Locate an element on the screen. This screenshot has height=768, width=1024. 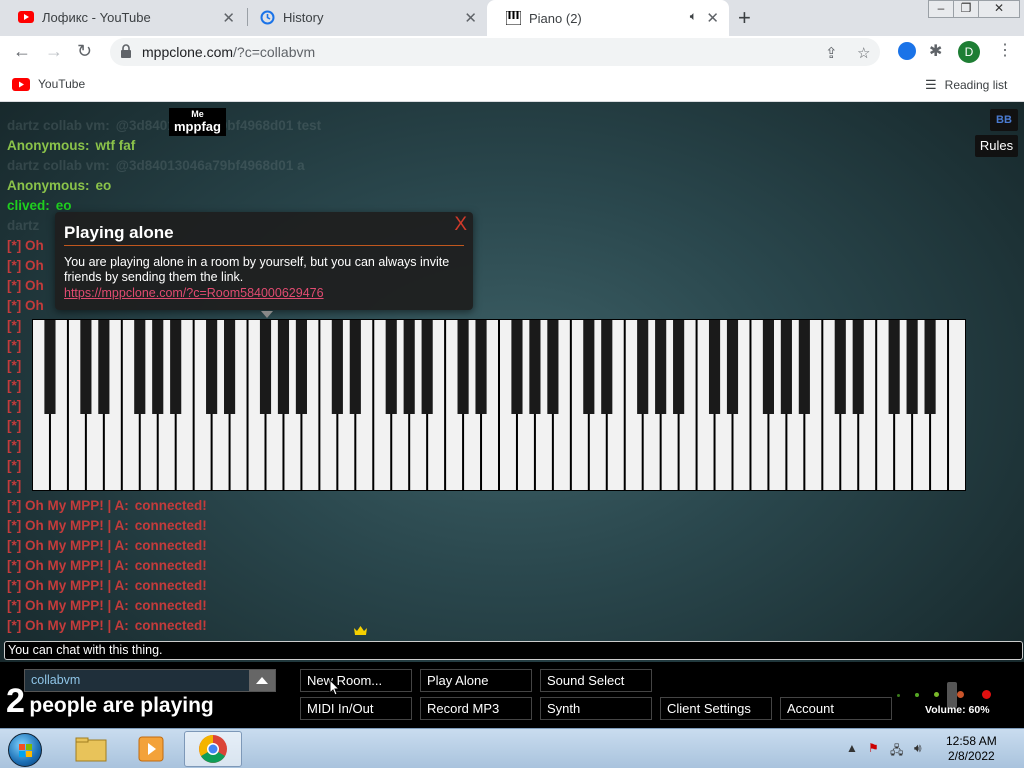
forward-arrow-icon: → is located at coordinates (54, 51).